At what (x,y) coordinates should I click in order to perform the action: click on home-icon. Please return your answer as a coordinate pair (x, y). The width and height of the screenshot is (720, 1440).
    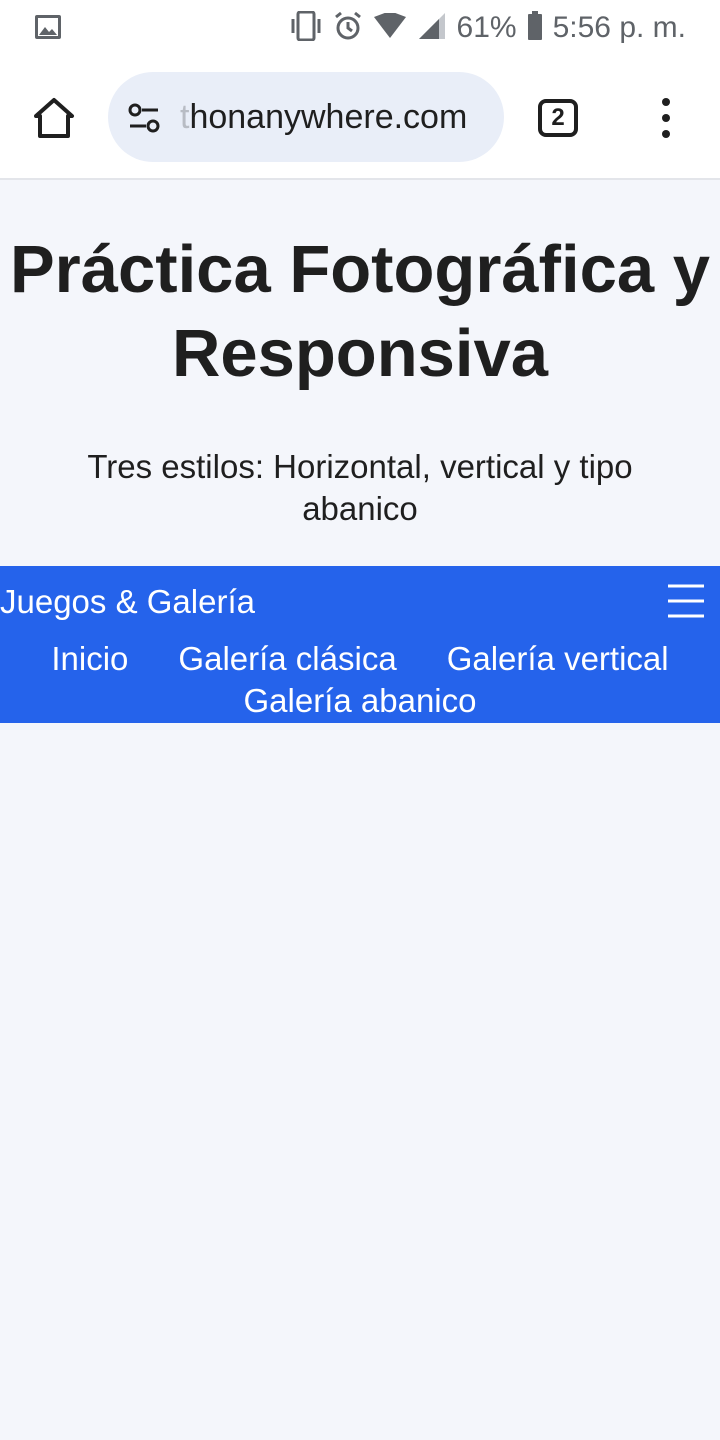
    Looking at the image, I should click on (54, 118).